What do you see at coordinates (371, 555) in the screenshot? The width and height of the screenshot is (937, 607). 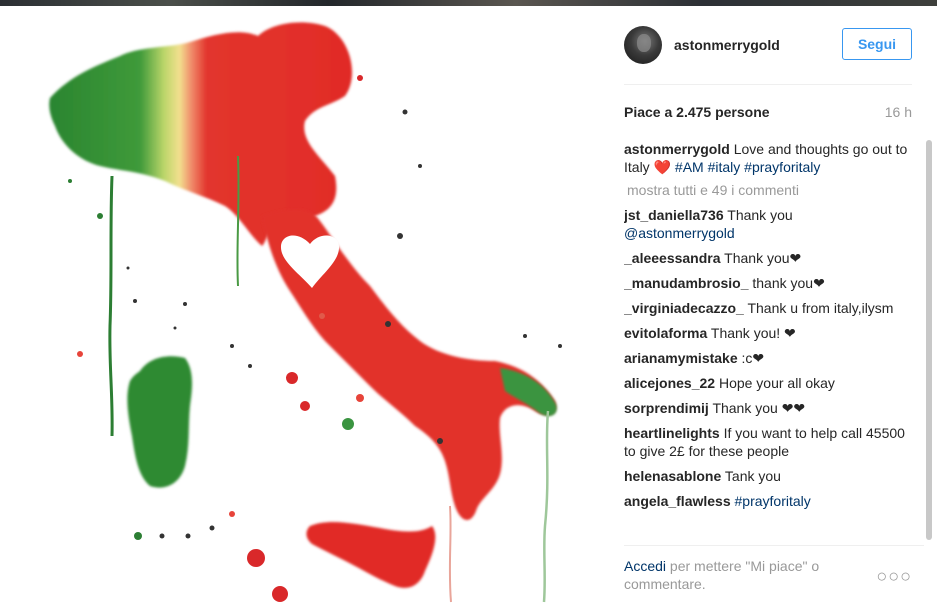 I see `sicily-shape` at bounding box center [371, 555].